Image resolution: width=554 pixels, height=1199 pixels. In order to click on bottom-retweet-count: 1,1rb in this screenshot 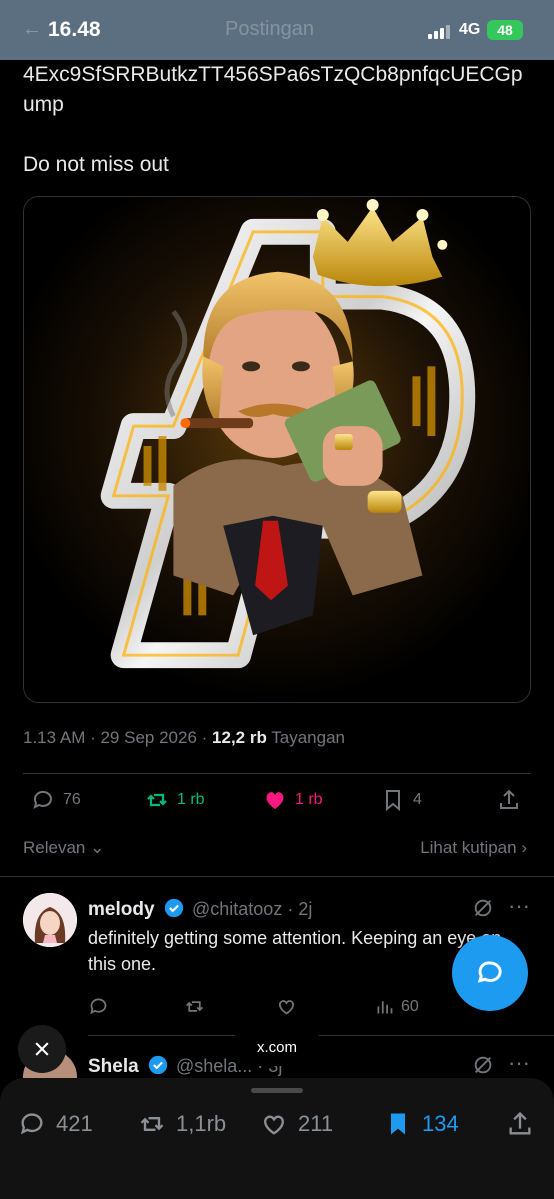, I will do `click(201, 1123)`.